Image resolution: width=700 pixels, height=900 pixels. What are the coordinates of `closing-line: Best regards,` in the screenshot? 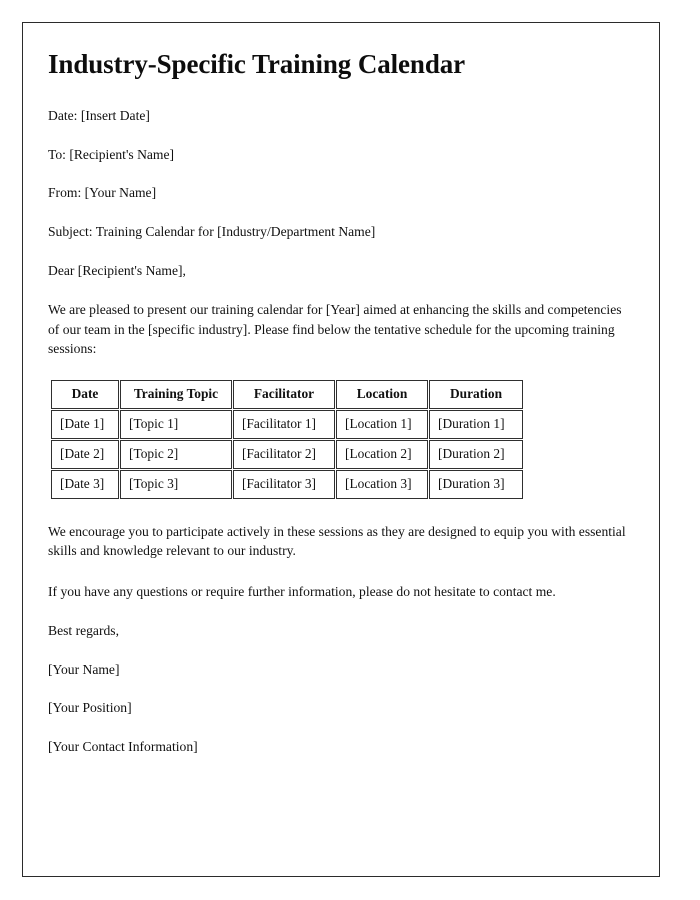 It's located at (83, 630).